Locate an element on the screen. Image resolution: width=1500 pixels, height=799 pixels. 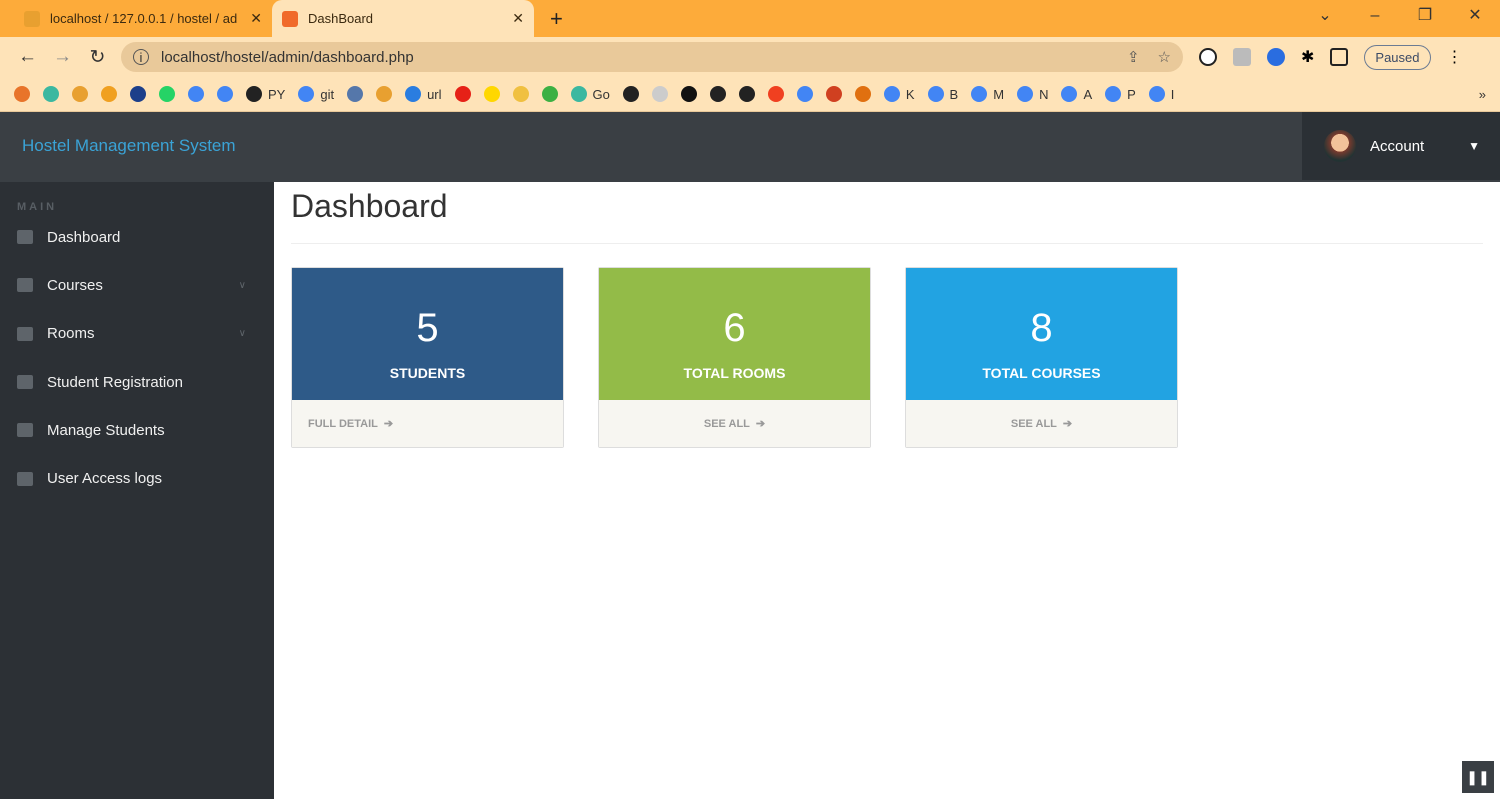
forward-icon: → is located at coordinates (62, 57).